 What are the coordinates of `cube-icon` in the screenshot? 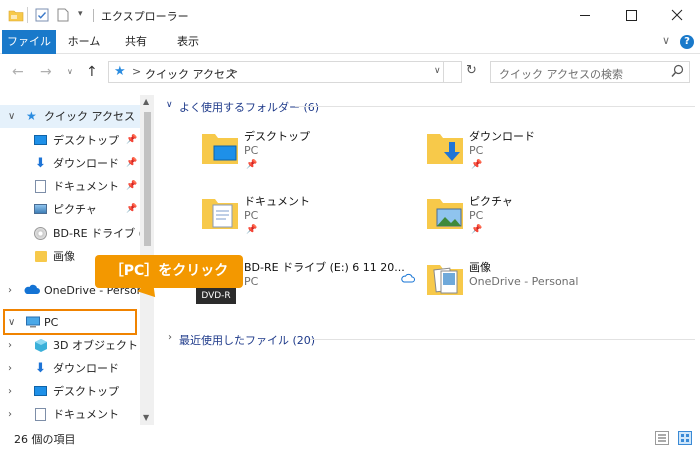 It's located at (41, 345).